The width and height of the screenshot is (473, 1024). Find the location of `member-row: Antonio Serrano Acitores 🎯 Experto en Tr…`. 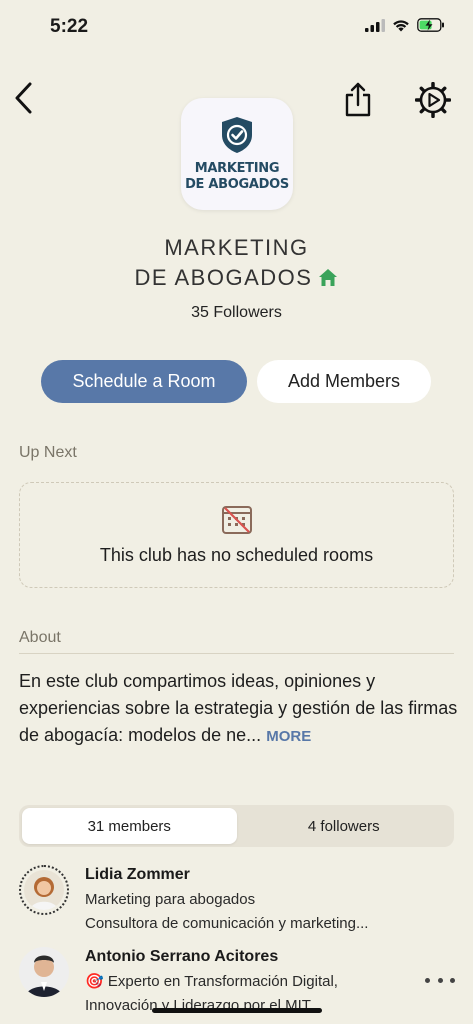

member-row: Antonio Serrano Acitores 🎯 Experto en Tr… is located at coordinates (239, 979).